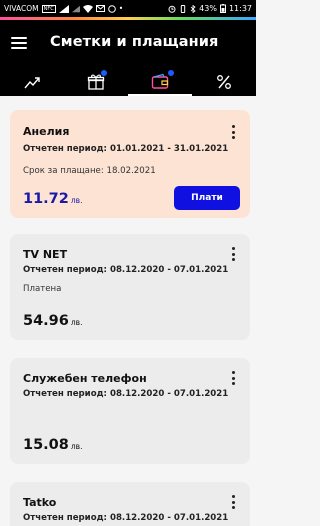 The image size is (320, 526). What do you see at coordinates (134, 42) in the screenshot?
I see `page-title: Сметки и плащания` at bounding box center [134, 42].